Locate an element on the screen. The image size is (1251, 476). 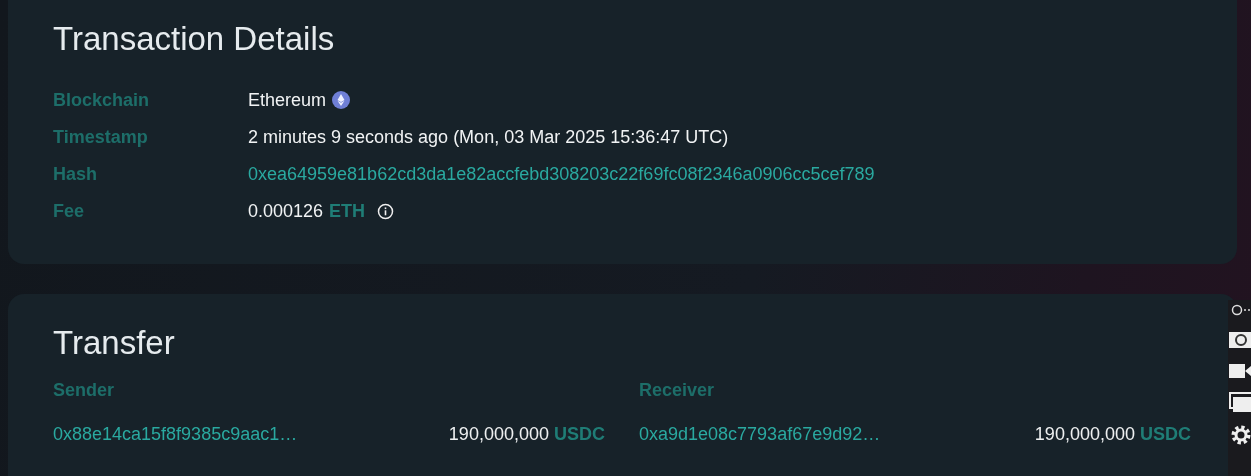
video-icon is located at coordinates (1240, 371).